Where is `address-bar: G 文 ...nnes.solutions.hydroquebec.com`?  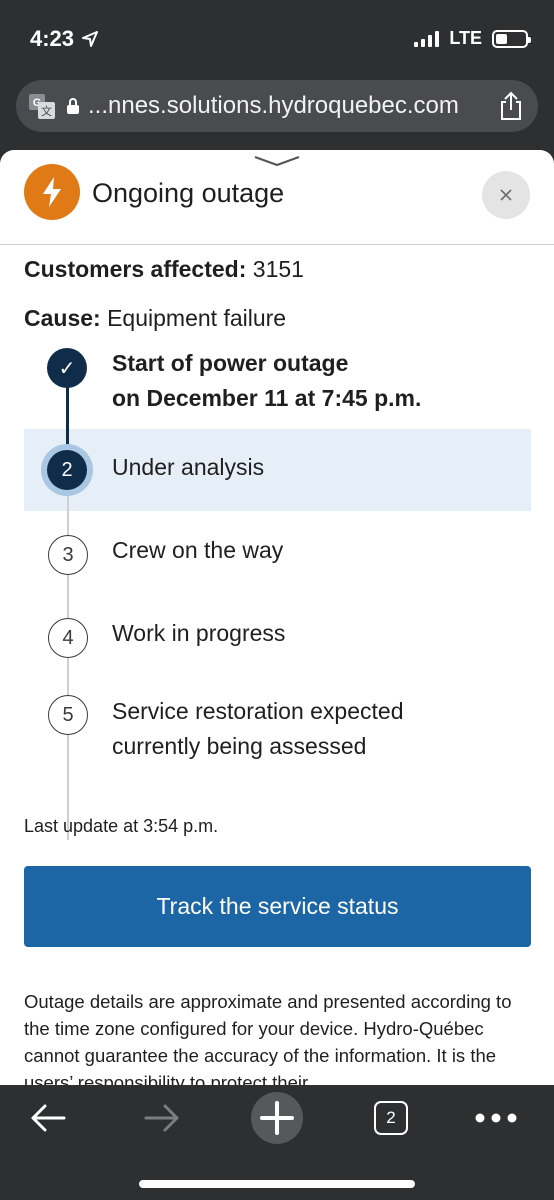
address-bar: G 文 ...nnes.solutions.hydroquebec.com is located at coordinates (277, 106).